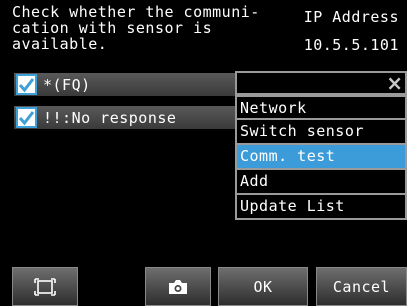  What do you see at coordinates (321, 107) in the screenshot?
I see `menu-item-network: Network` at bounding box center [321, 107].